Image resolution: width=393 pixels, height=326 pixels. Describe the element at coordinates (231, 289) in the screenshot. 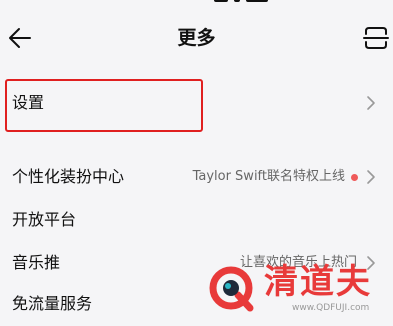

I see `watermark-logo-icon` at that location.